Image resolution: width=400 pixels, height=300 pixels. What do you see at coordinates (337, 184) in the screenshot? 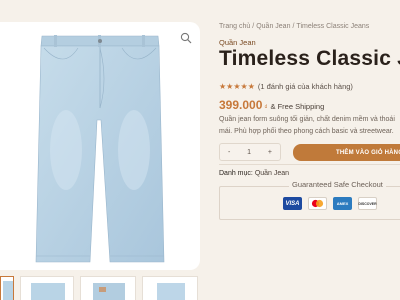
I see `safe-checkout-title: Guaranteed Safe Checkout` at bounding box center [337, 184].